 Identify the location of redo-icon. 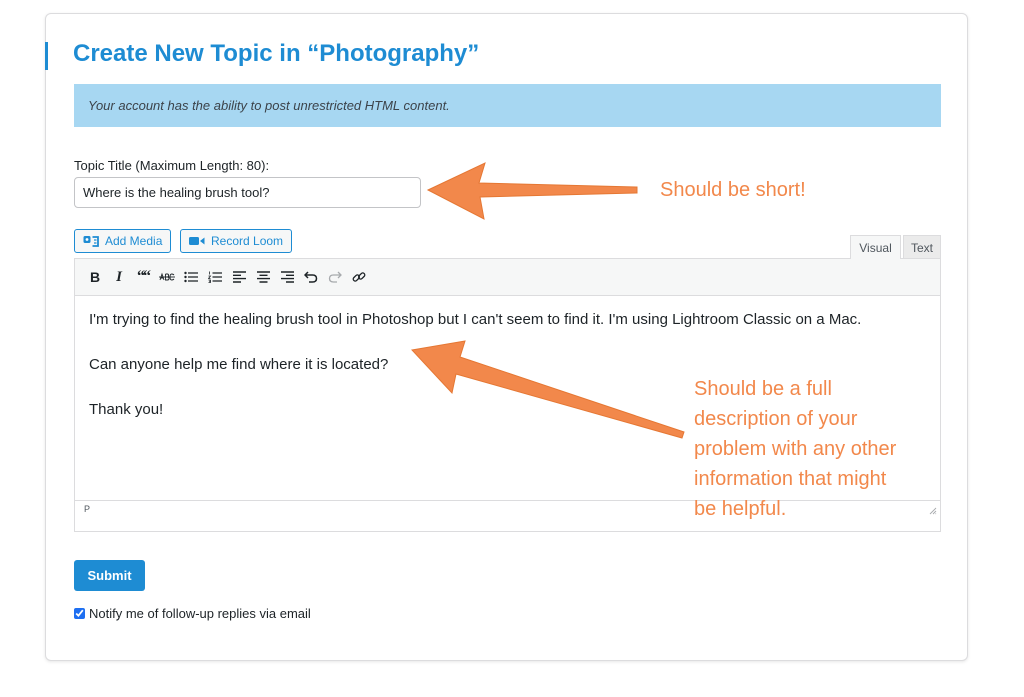
(335, 277).